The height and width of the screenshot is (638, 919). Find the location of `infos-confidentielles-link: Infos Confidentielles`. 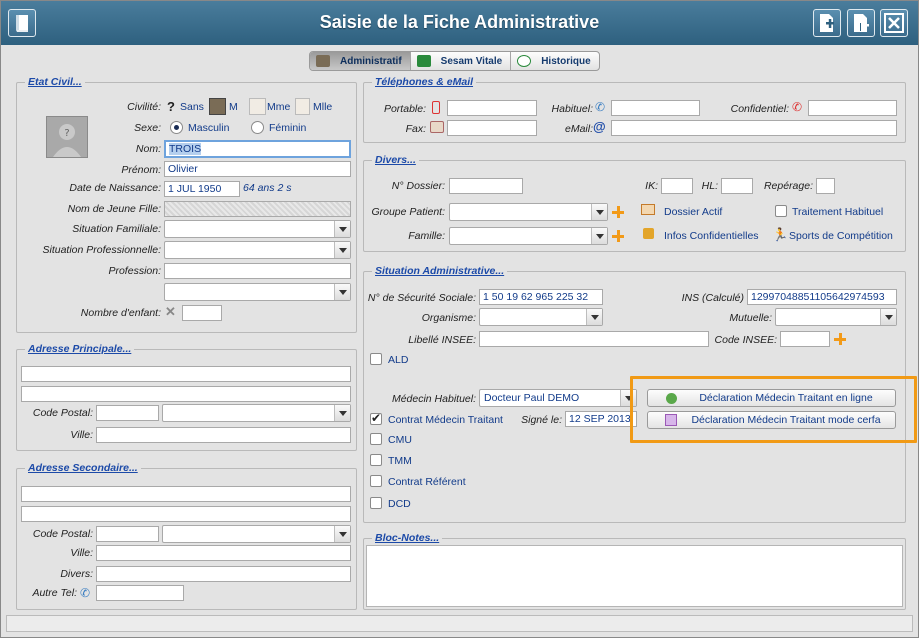

infos-confidentielles-link: Infos Confidentielles is located at coordinates (711, 236).